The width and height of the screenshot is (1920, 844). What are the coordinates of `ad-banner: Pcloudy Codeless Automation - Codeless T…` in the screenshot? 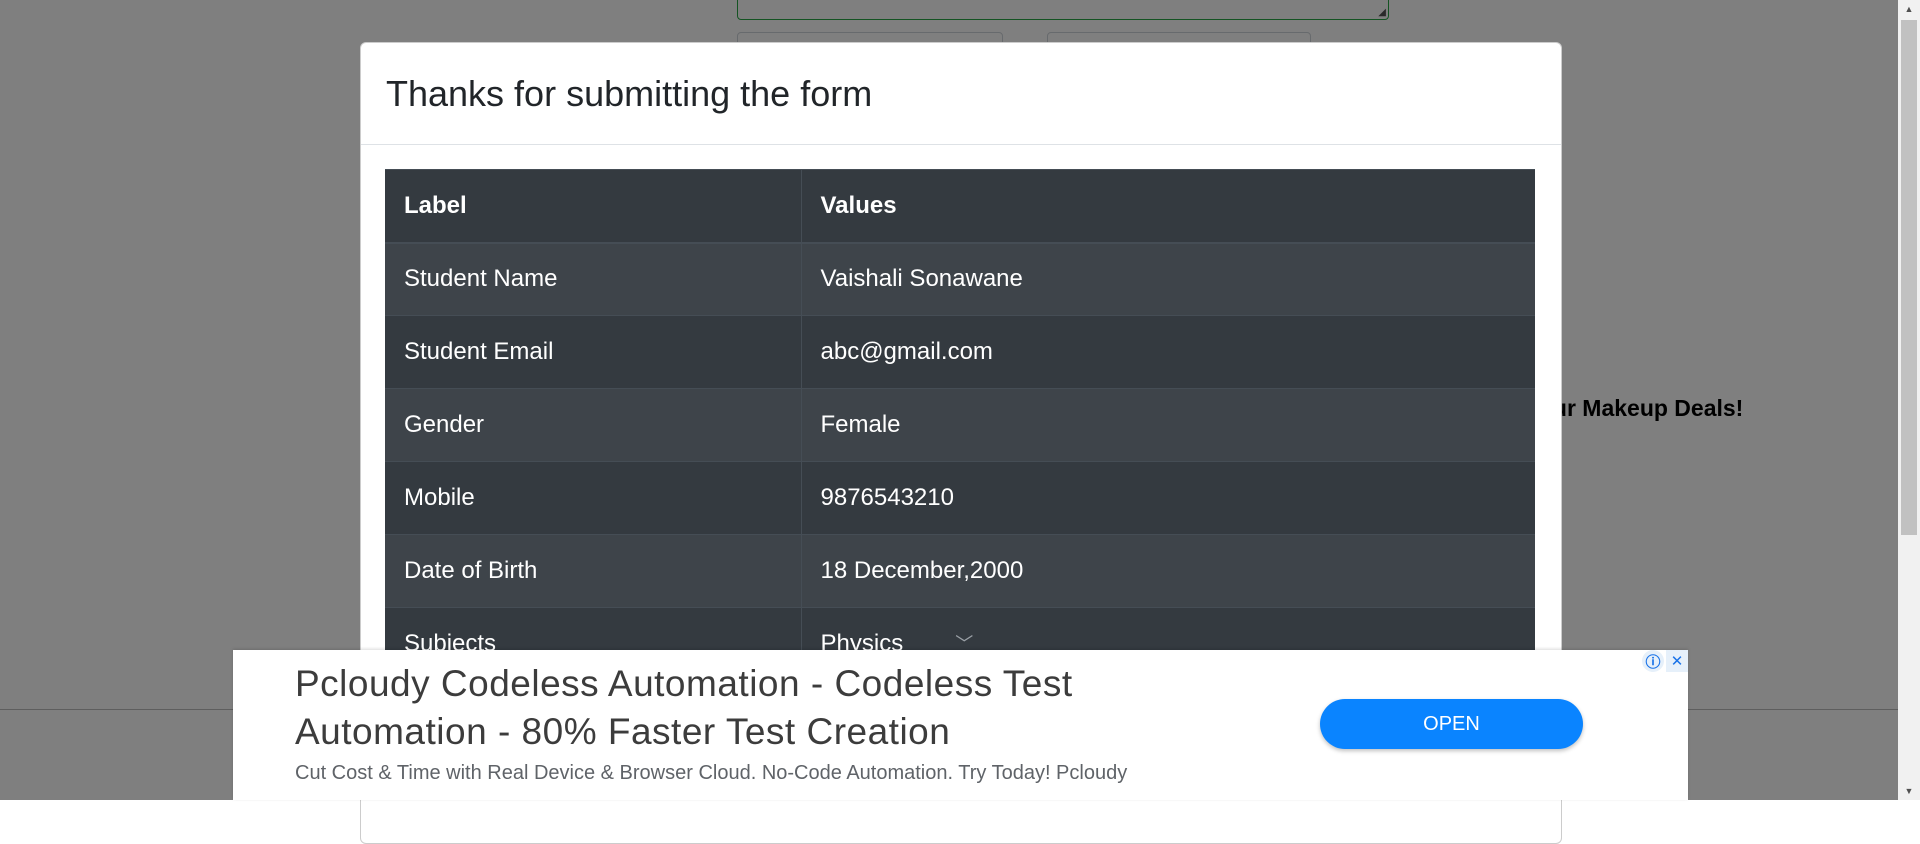 It's located at (960, 725).